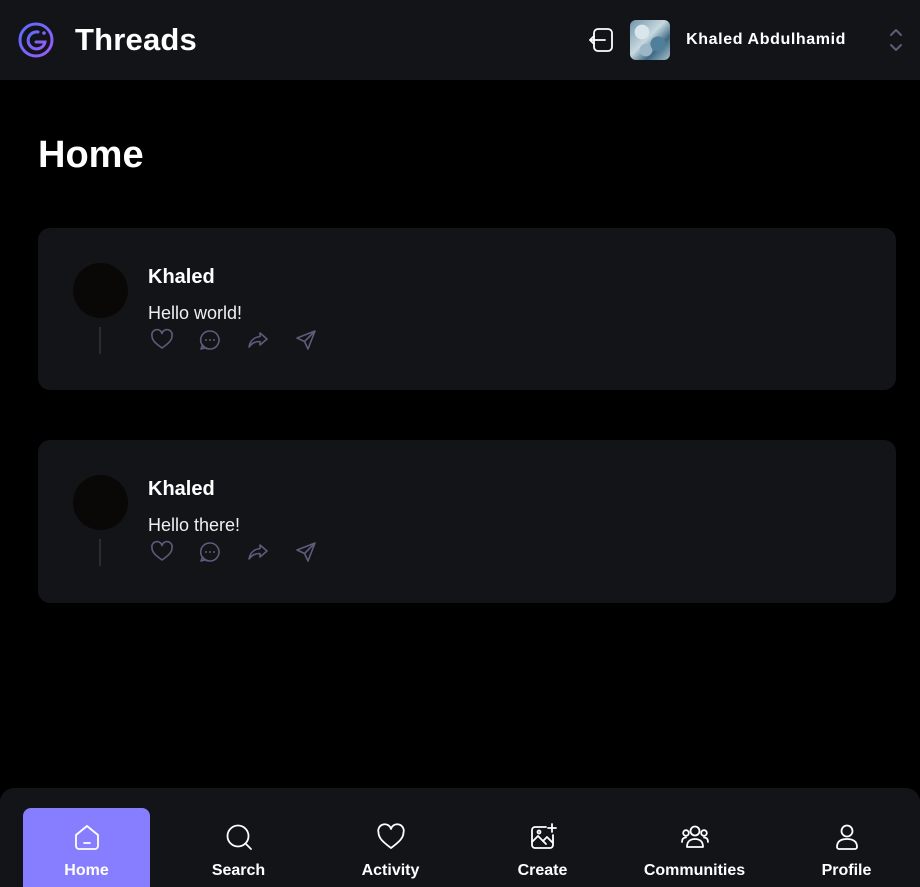  Describe the element at coordinates (846, 870) in the screenshot. I see `nav-label-profile: Profile` at that location.